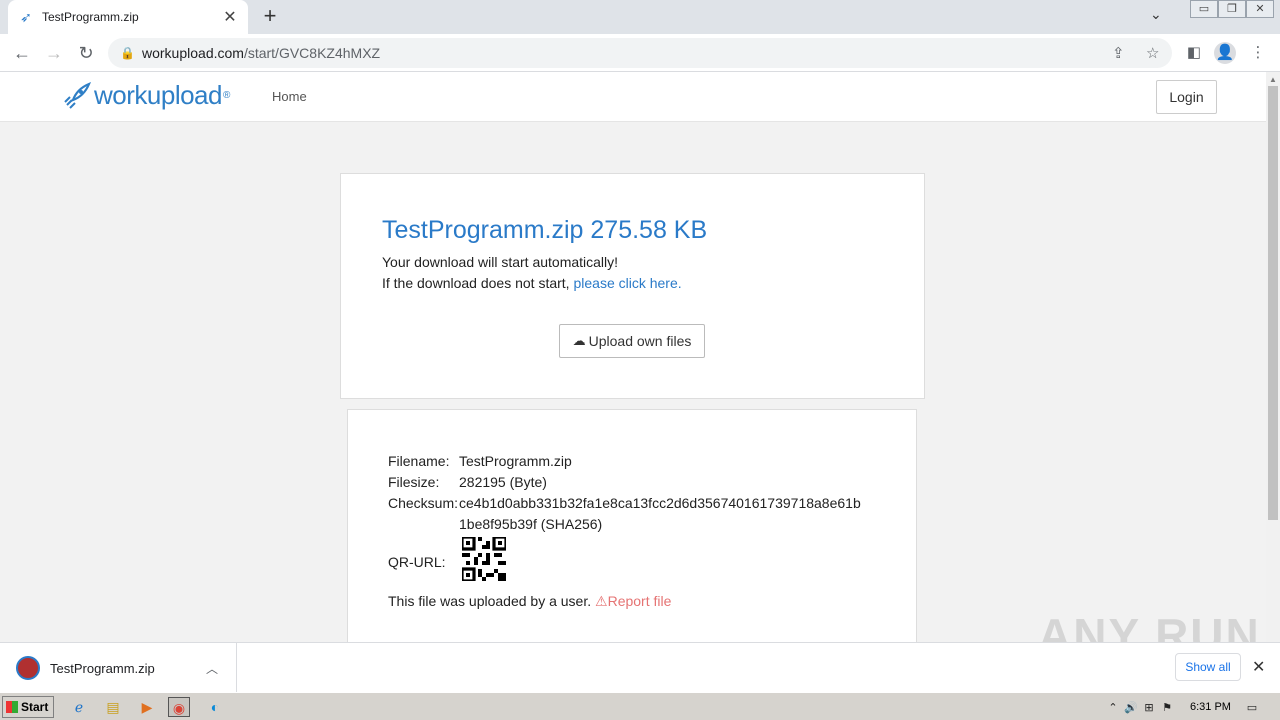 This screenshot has width=1280, height=720. I want to click on click-here-link: please click here., so click(627, 283).